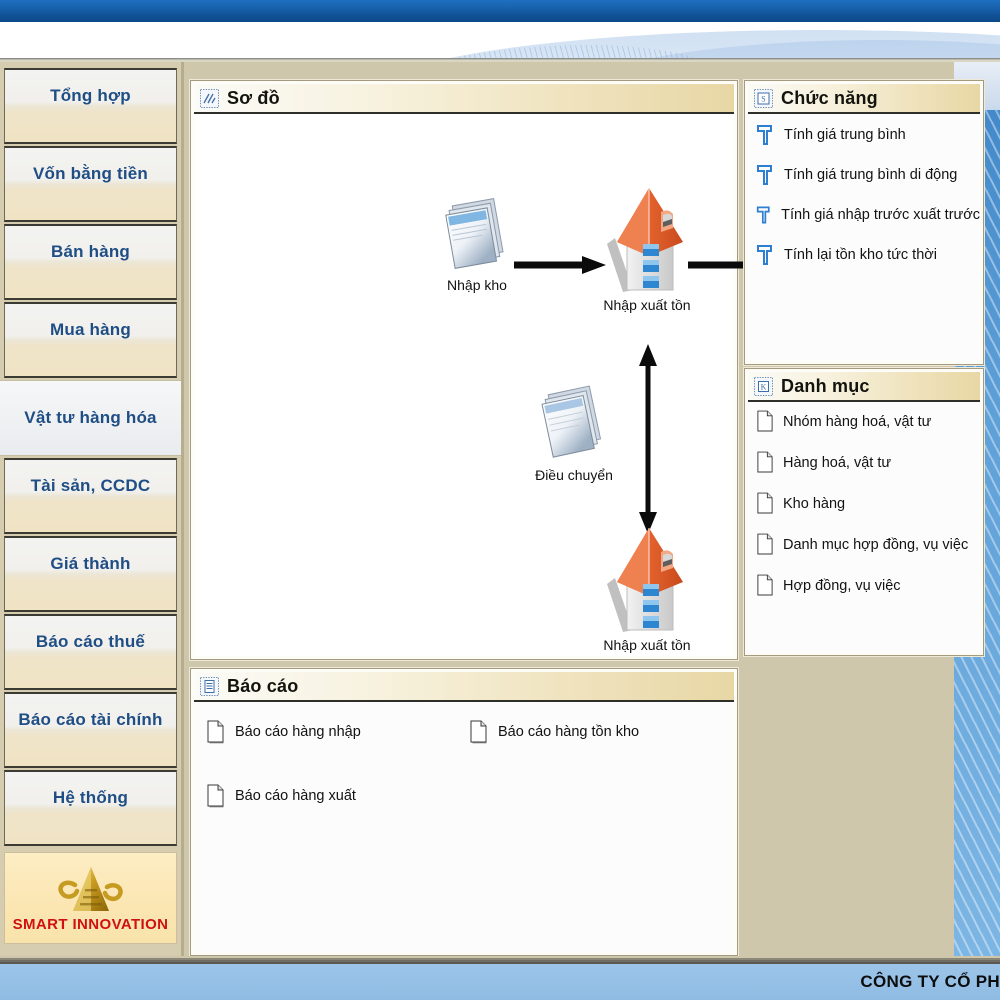 This screenshot has height=1000, width=1000. Describe the element at coordinates (500, 40) in the screenshot. I see `header-banner` at that location.